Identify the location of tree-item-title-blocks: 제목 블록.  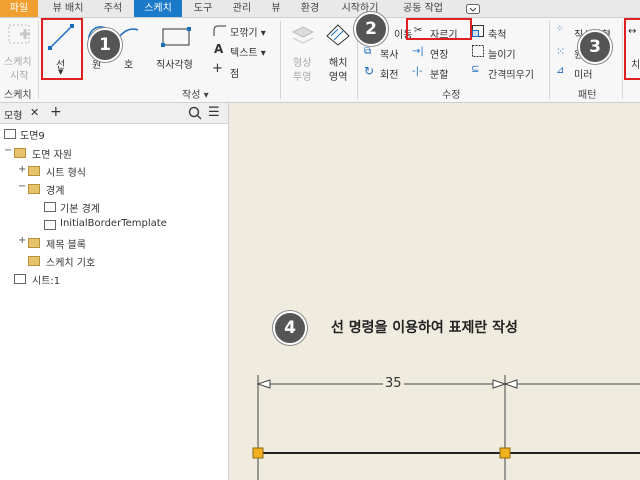
(66, 243).